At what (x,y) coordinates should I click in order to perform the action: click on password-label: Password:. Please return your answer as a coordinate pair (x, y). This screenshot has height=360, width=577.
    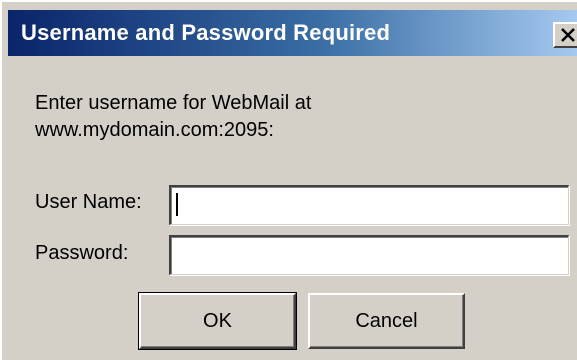
    Looking at the image, I should click on (82, 253).